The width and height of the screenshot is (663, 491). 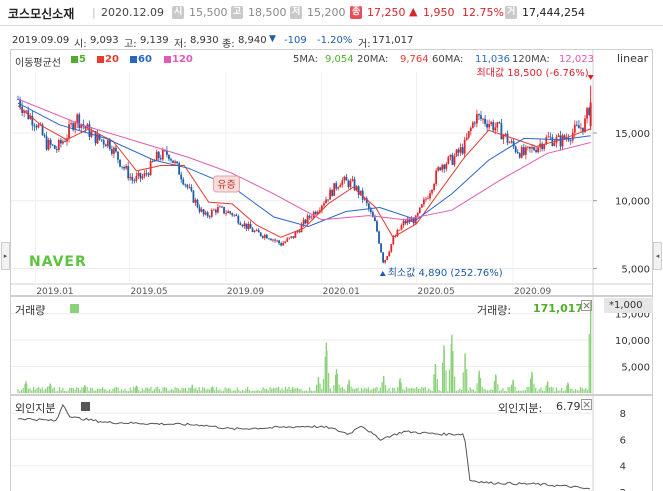 I want to click on info-open-label: 시:, so click(x=80, y=44).